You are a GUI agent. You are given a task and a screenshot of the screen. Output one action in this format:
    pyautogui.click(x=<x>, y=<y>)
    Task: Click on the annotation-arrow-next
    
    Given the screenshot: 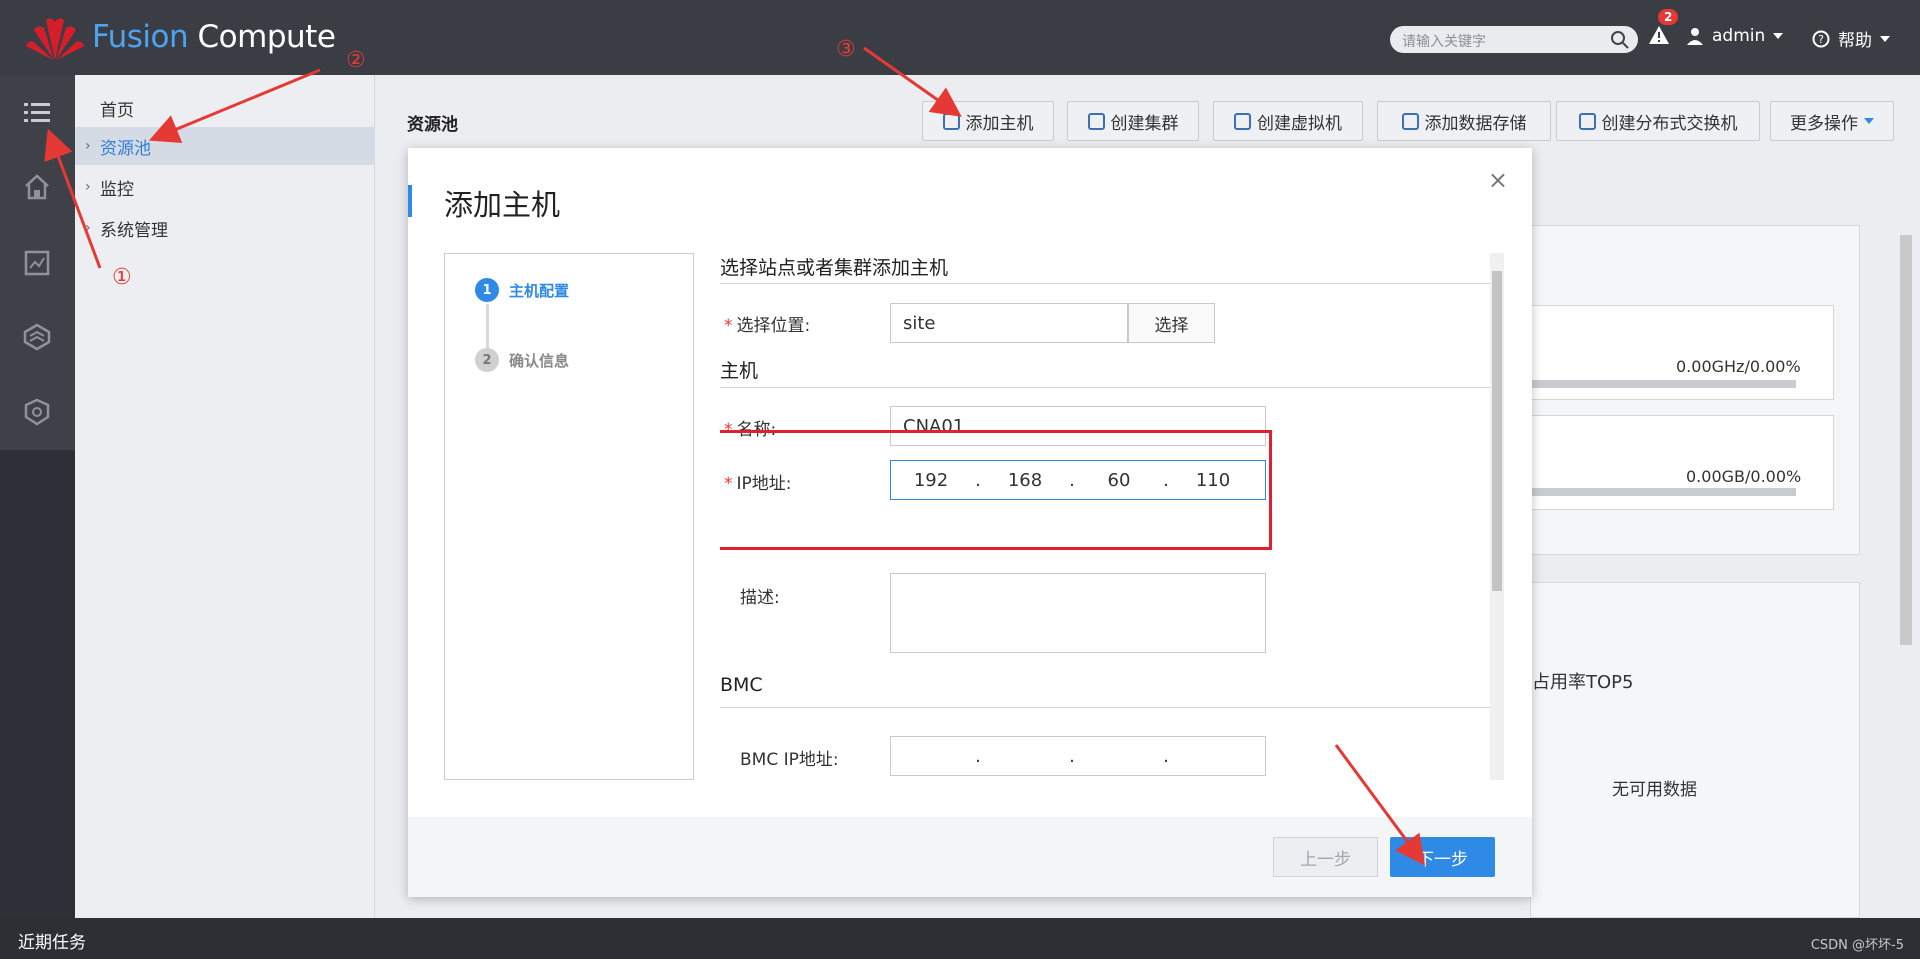 What is the action you would take?
    pyautogui.click(x=1380, y=805)
    